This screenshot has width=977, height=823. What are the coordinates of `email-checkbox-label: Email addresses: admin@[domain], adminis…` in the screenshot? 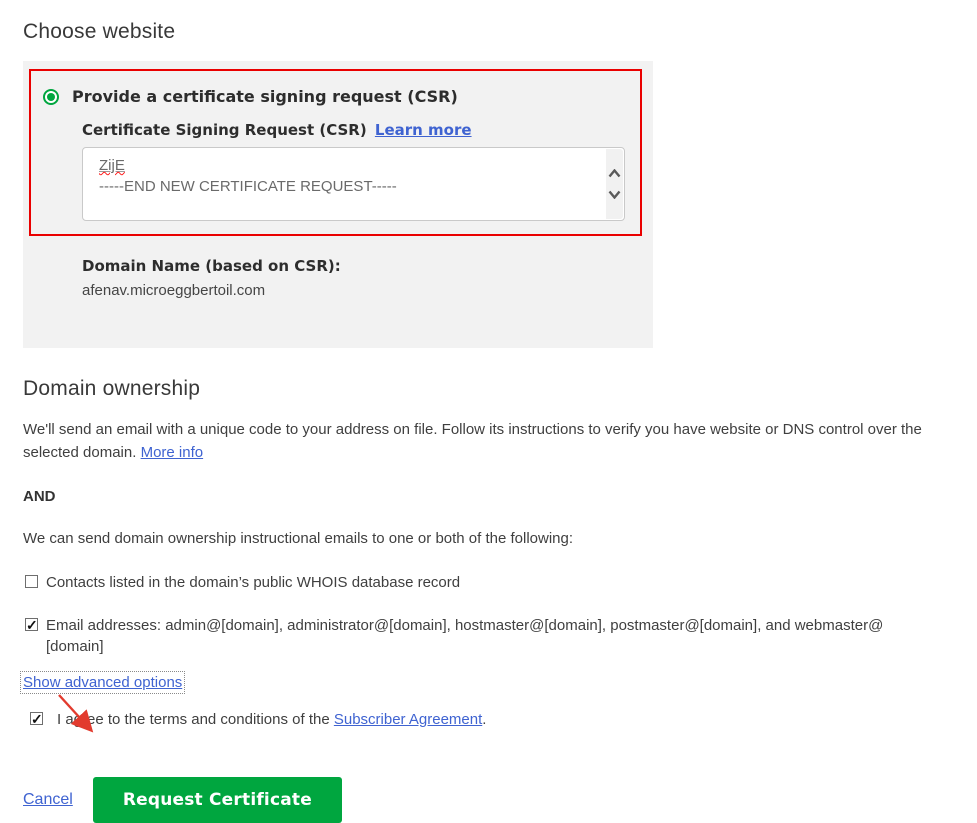 It's located at (464, 636).